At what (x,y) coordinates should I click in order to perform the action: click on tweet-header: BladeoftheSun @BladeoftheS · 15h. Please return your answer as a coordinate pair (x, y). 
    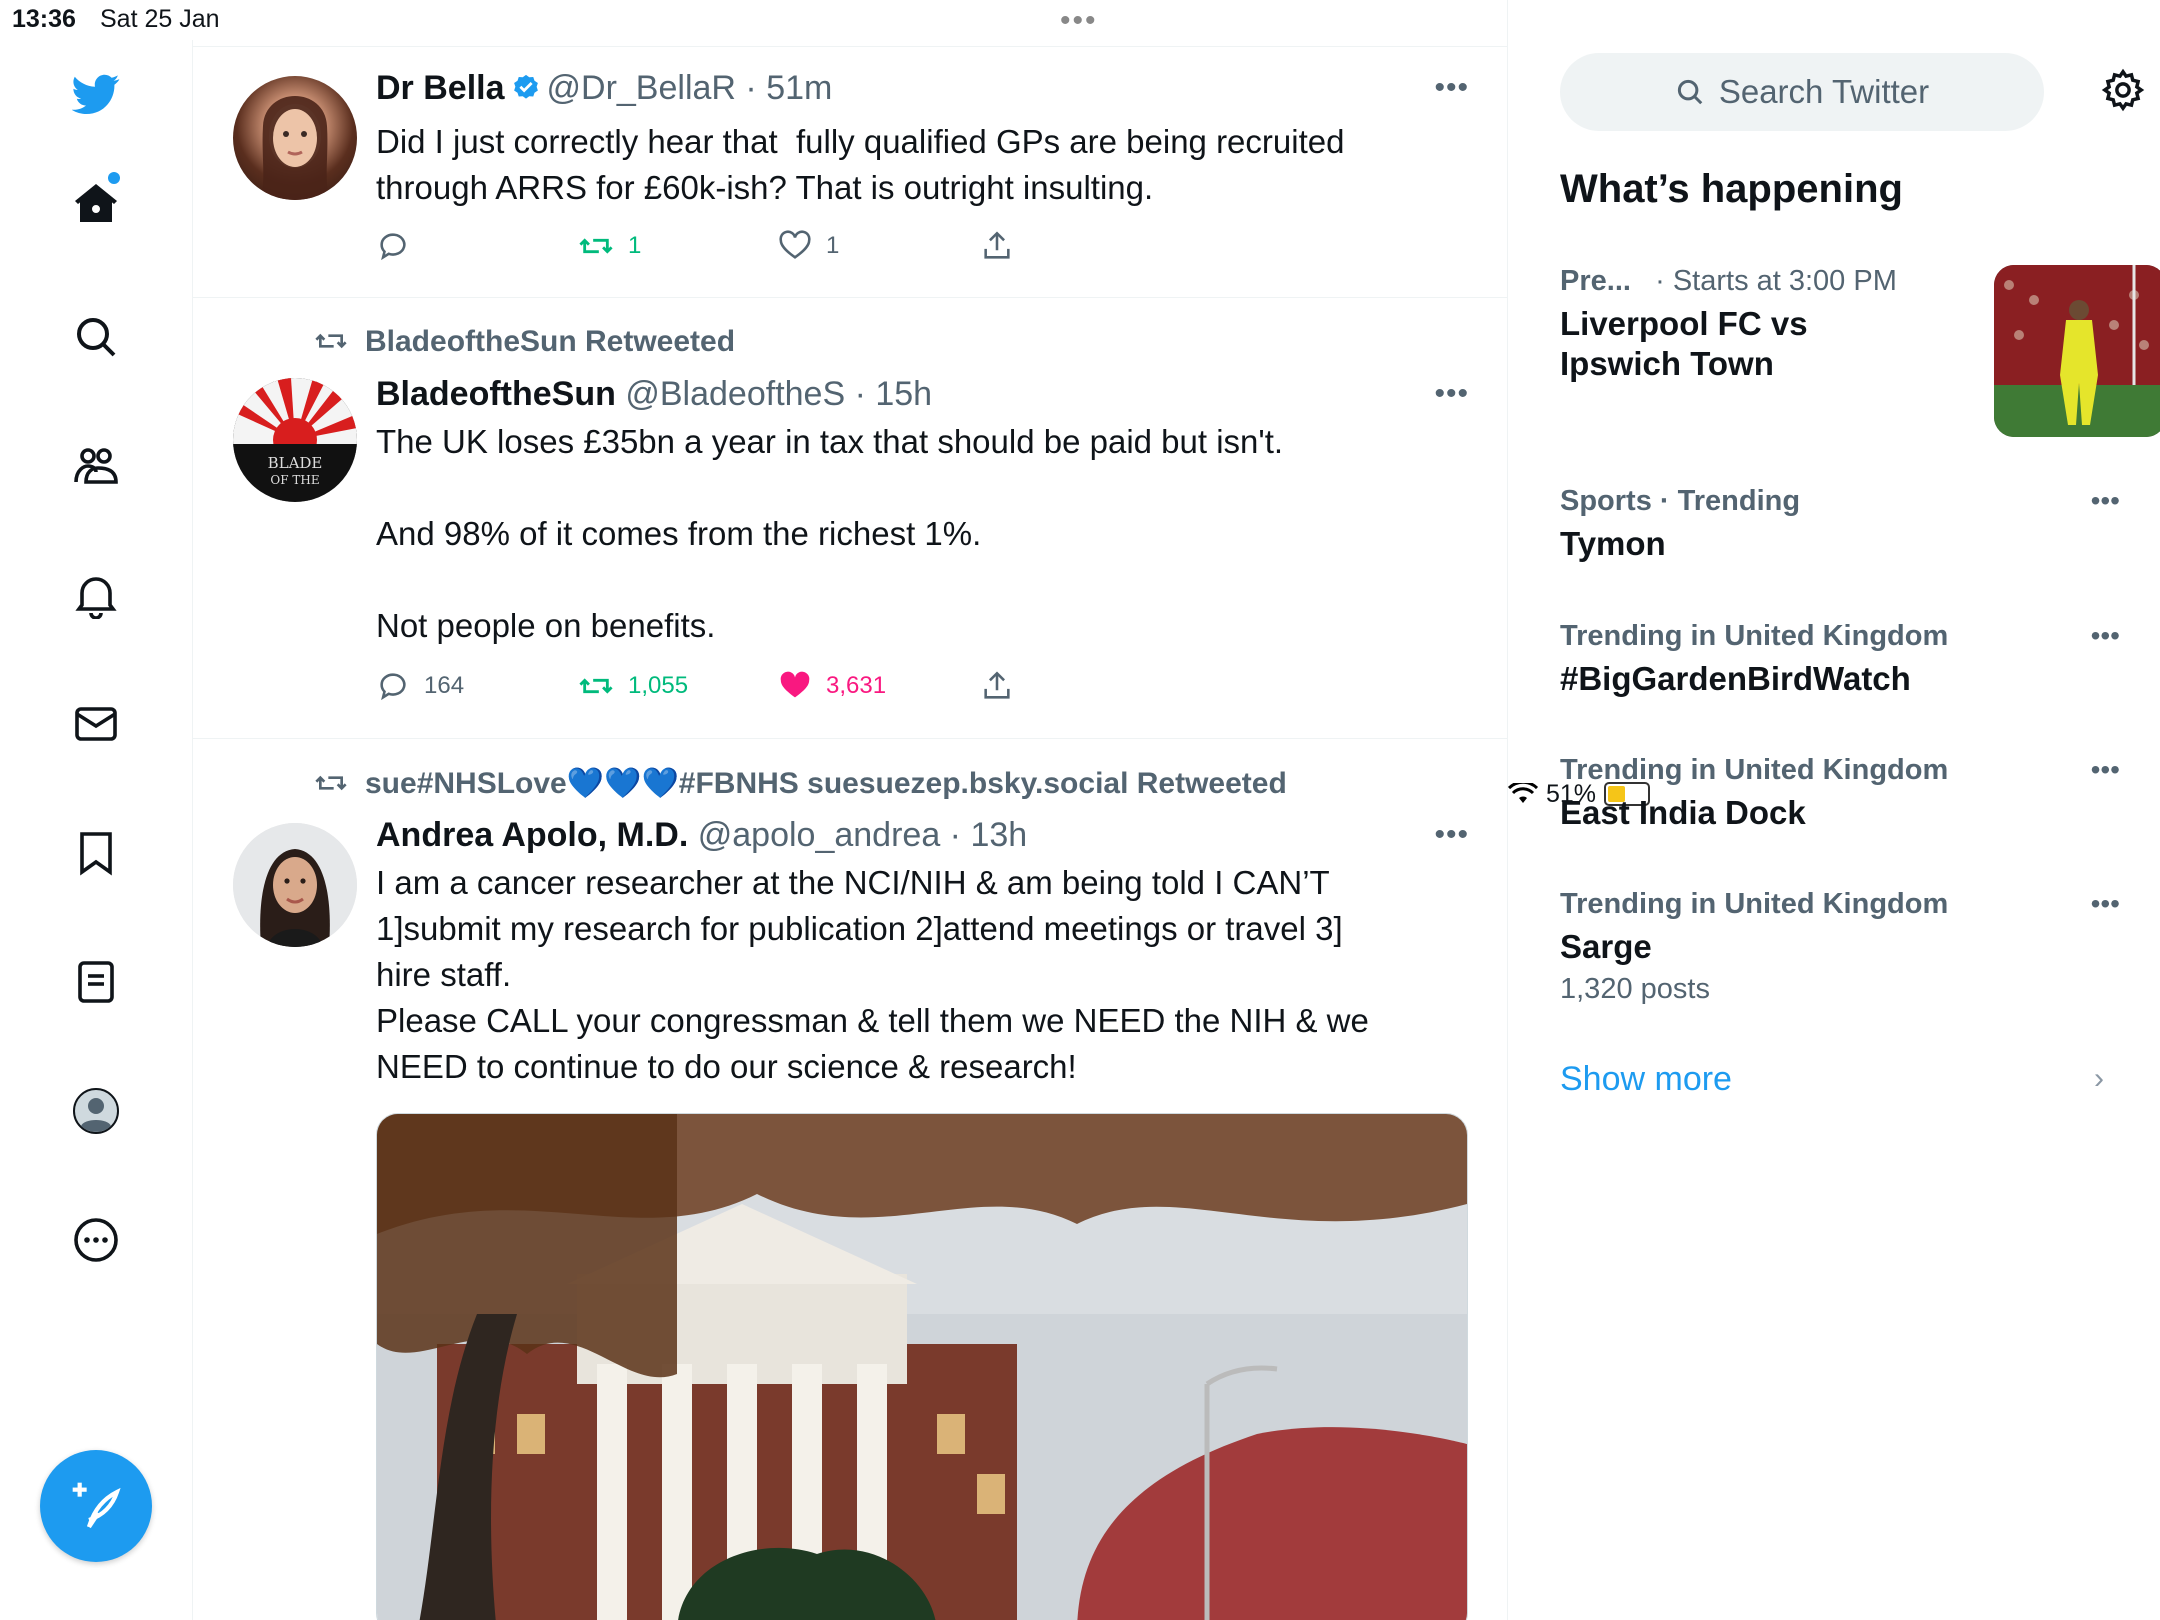
    Looking at the image, I should click on (654, 394).